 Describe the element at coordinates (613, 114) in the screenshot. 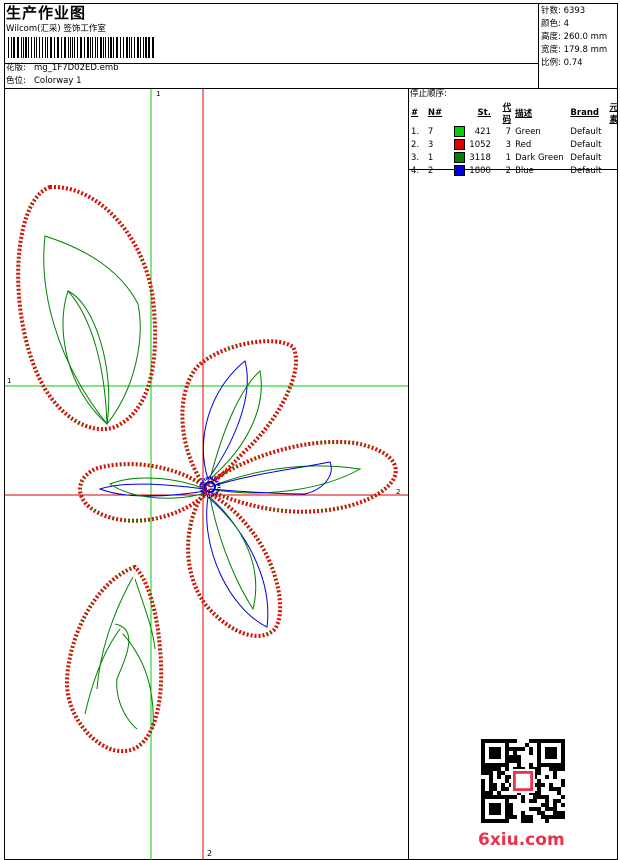

I see `col-element: 元素` at that location.